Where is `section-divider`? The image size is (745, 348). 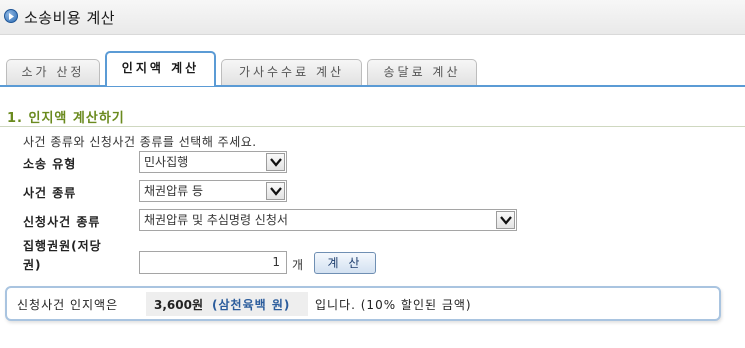
section-divider is located at coordinates (372, 126).